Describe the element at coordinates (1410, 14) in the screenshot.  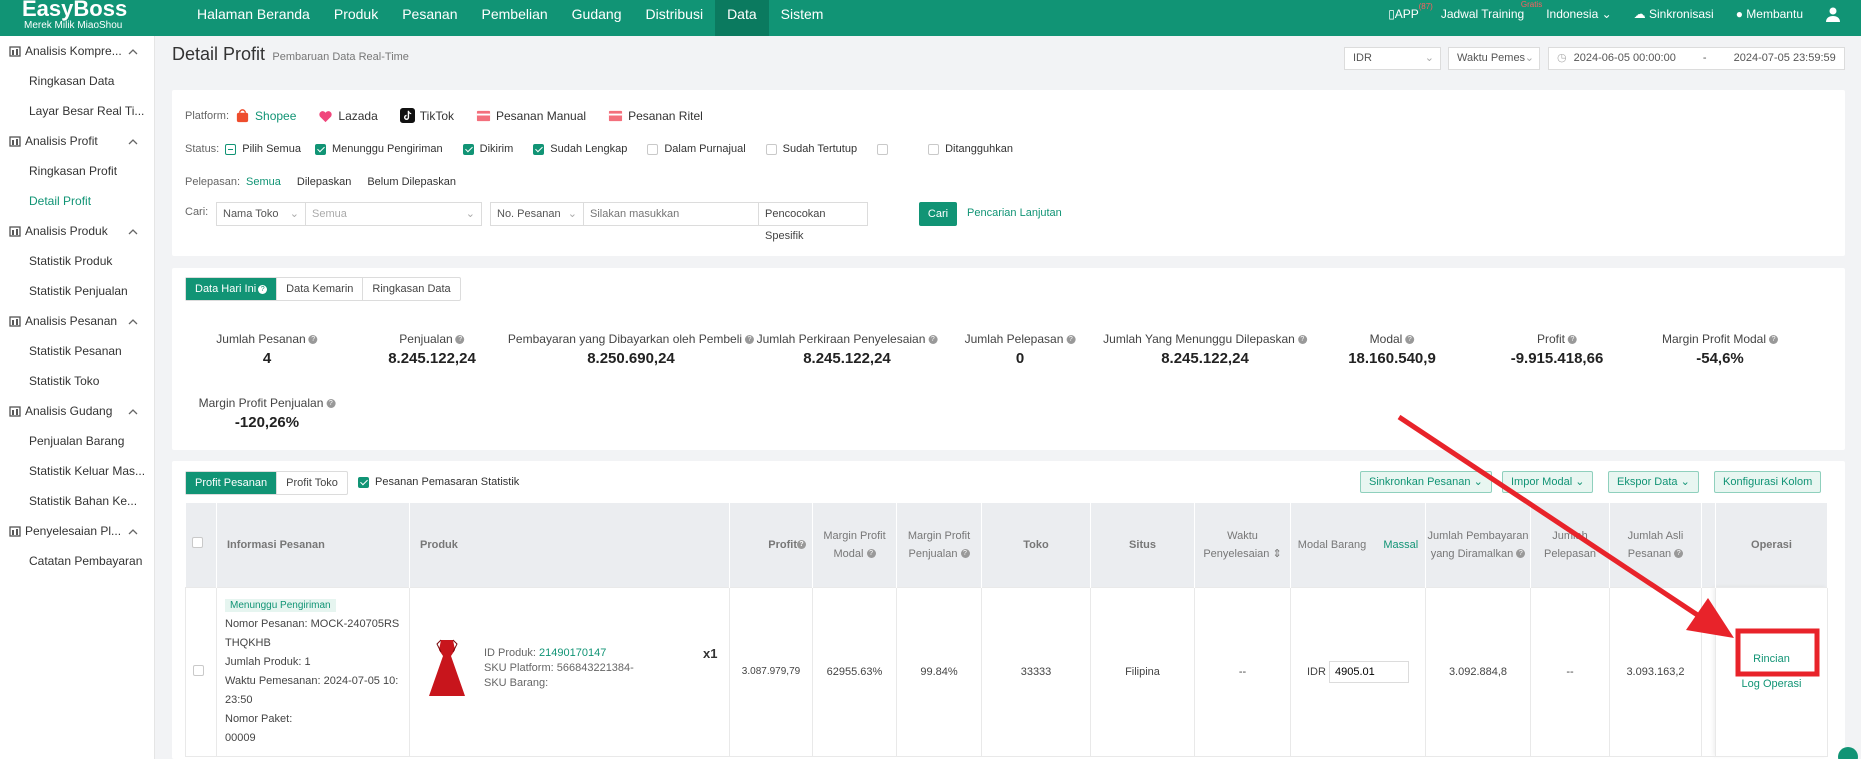
I see `app-link: ▯APP (87)` at that location.